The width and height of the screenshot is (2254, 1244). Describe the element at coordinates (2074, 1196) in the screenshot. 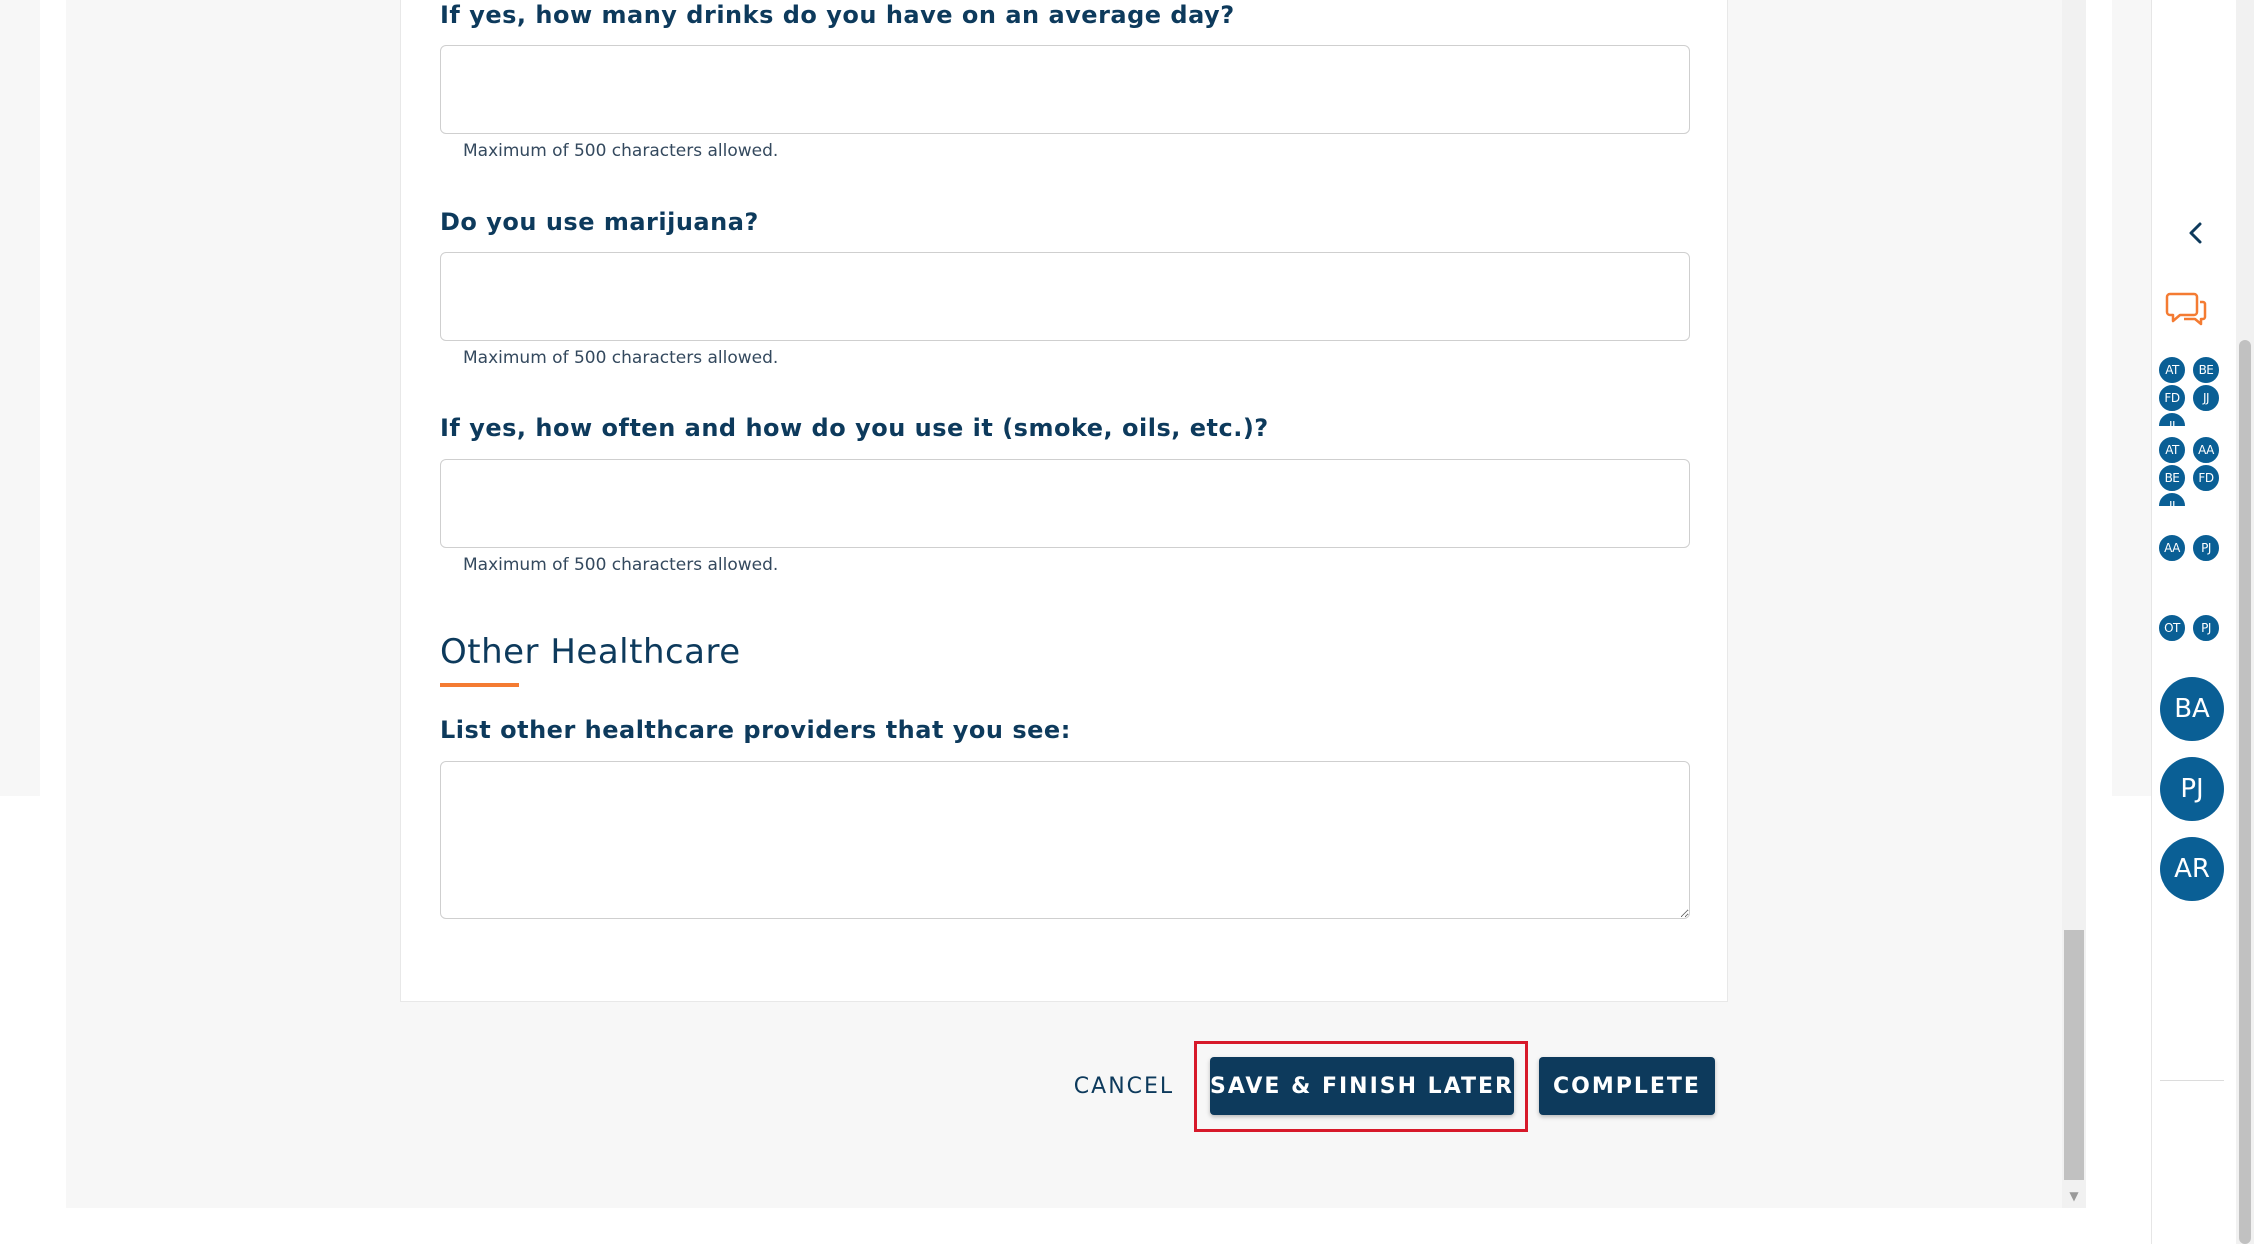

I see `scroll-down-arrow-icon: ▼` at that location.